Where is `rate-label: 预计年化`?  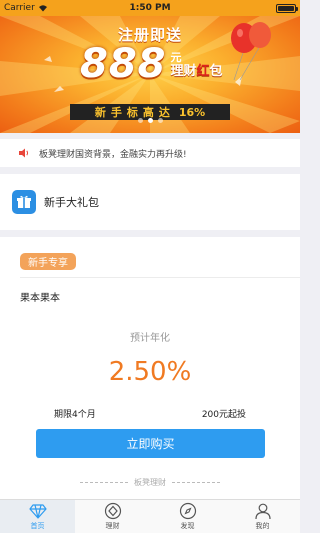 rate-label: 预计年化 is located at coordinates (150, 338).